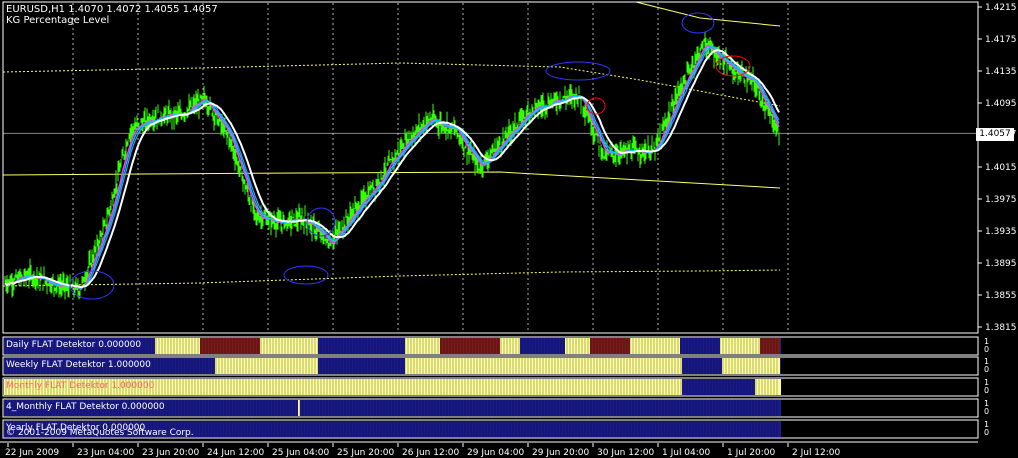 The image size is (1018, 458). What do you see at coordinates (625, 453) in the screenshot?
I see `time-tick-label: 30 Jun 12:00` at bounding box center [625, 453].